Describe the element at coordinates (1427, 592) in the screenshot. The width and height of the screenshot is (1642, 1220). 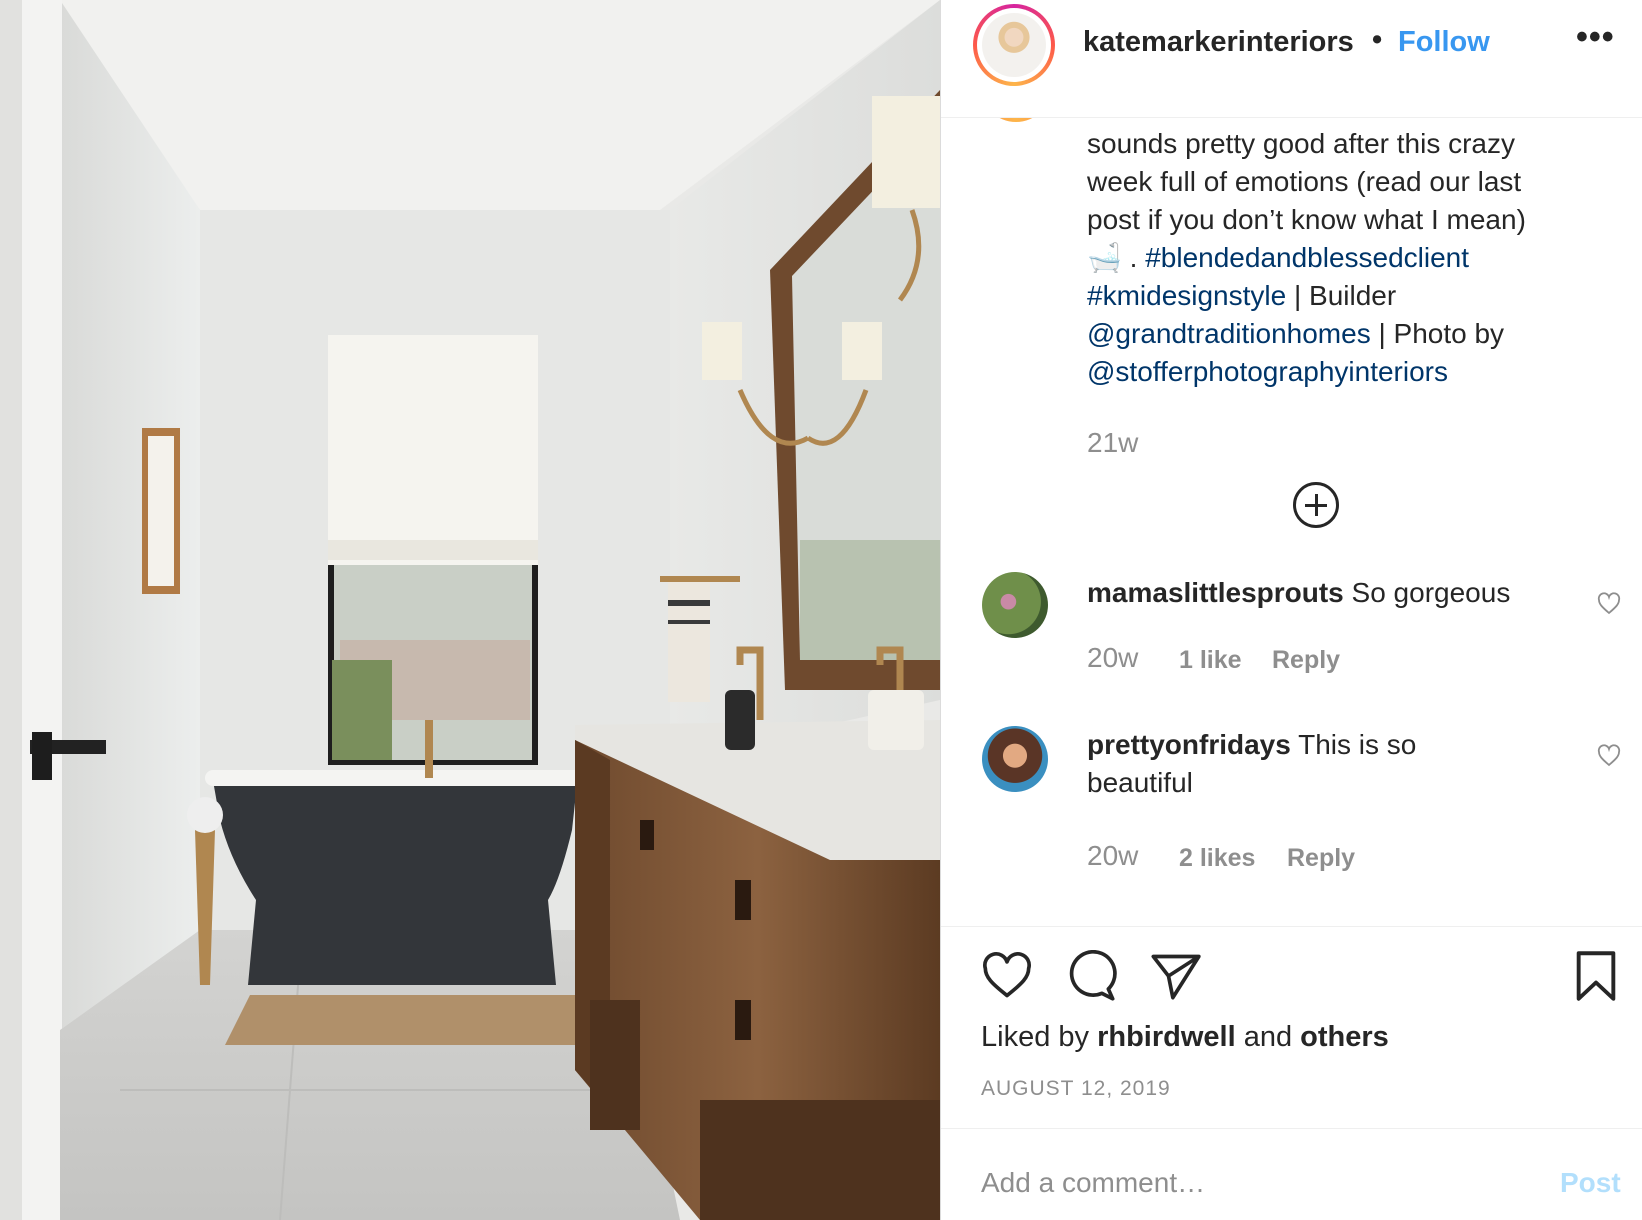
I see `comment-body: So gorgeous` at that location.